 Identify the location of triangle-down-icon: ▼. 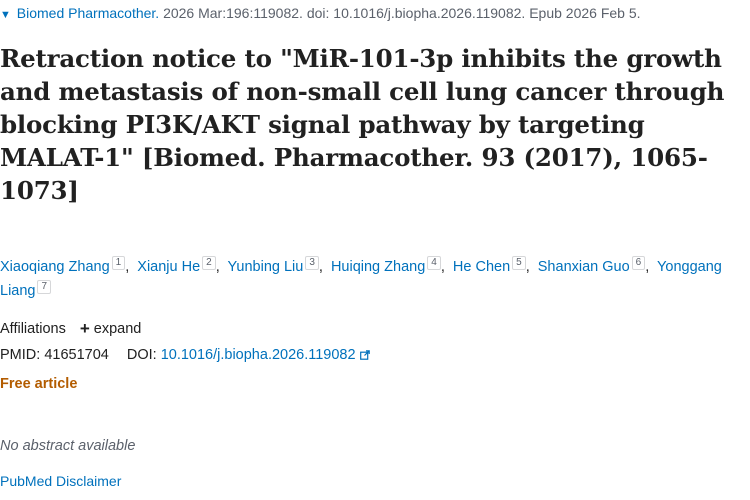
(5, 15).